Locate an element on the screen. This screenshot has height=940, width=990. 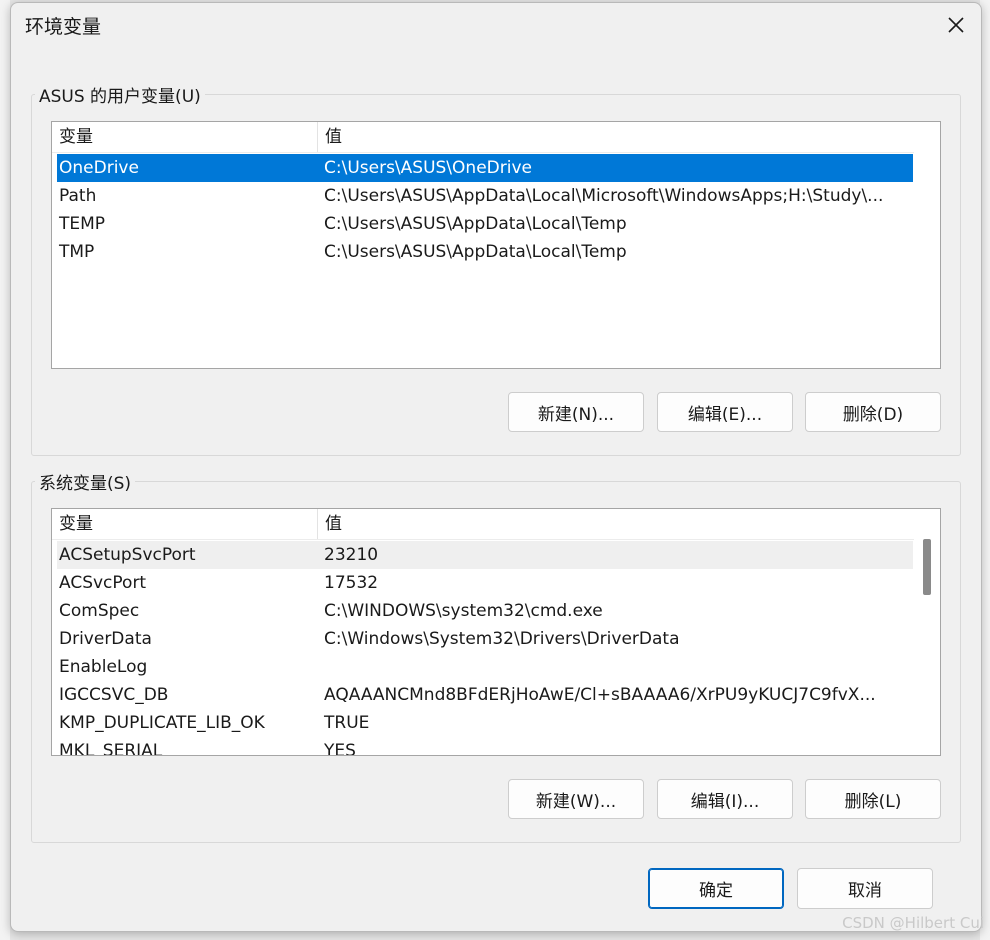
window-title: 环境变量 is located at coordinates (63, 27).